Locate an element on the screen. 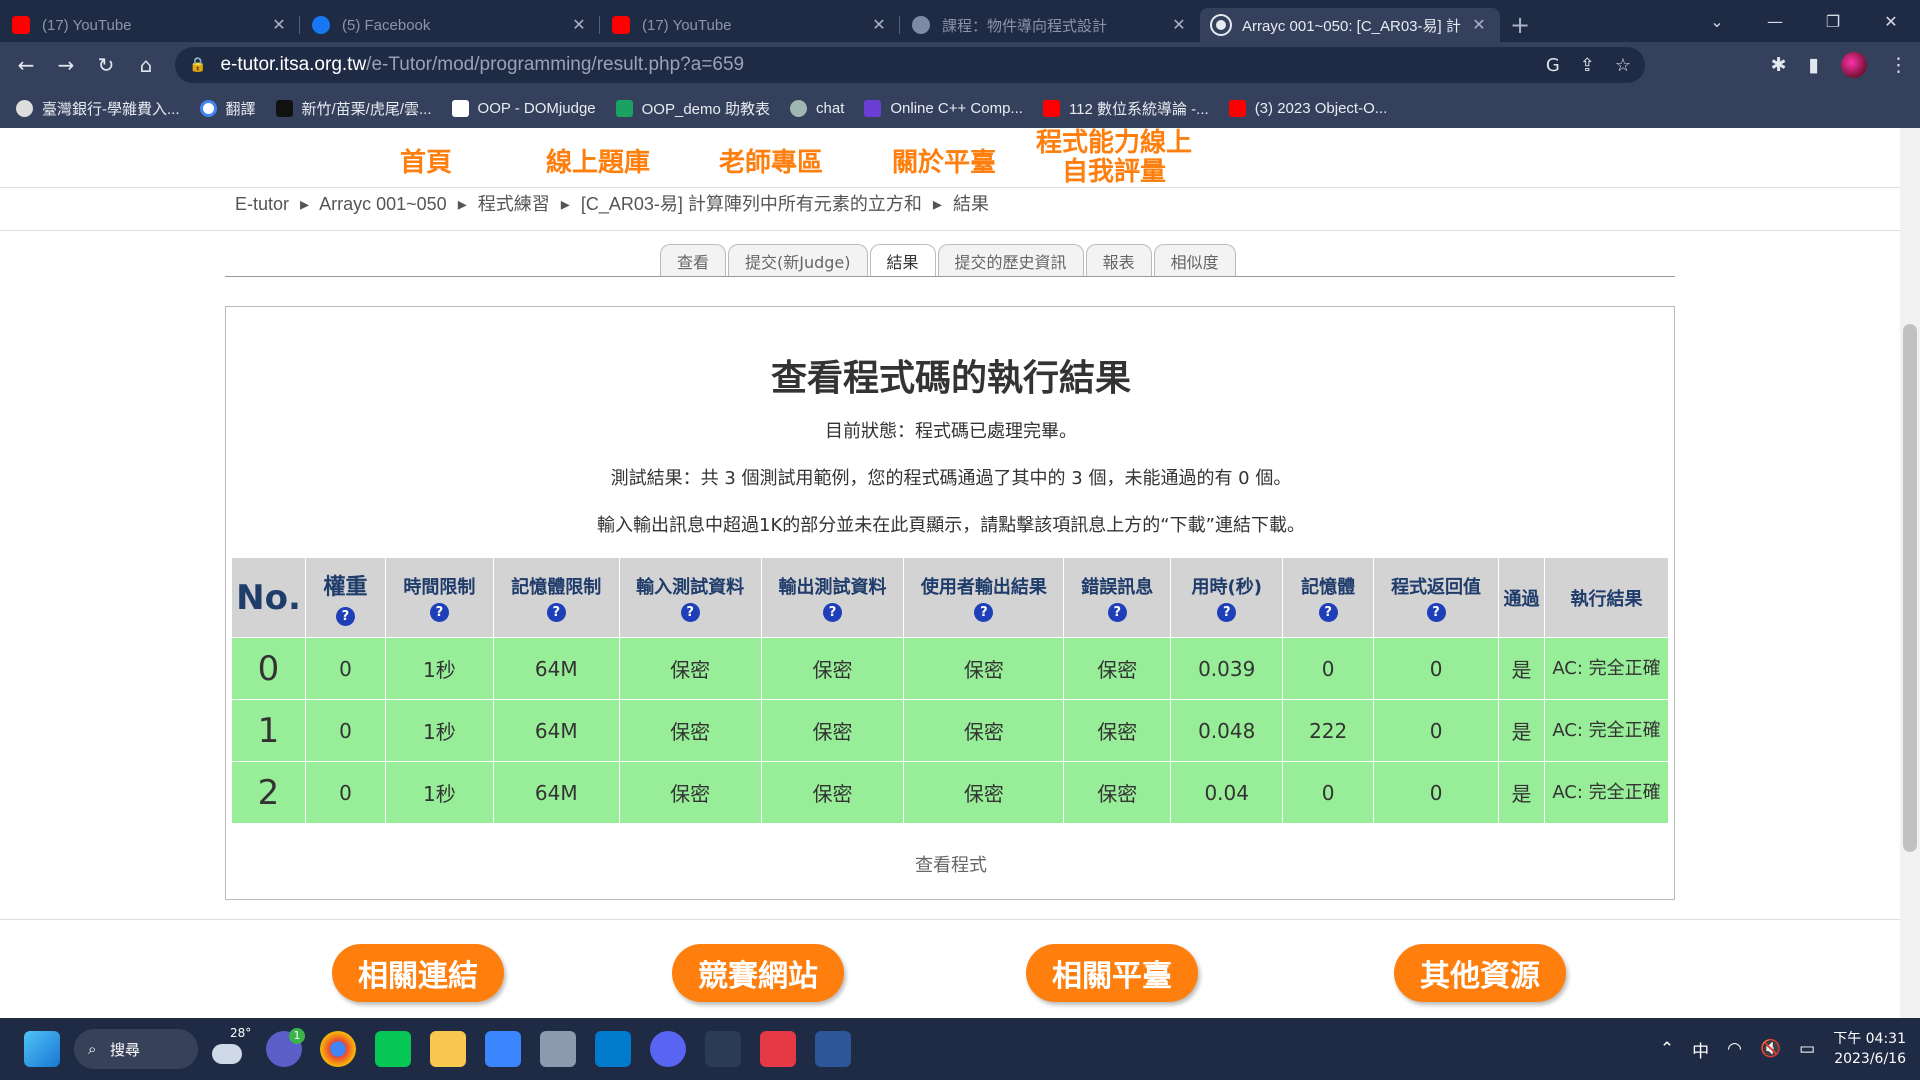 The height and width of the screenshot is (1080, 1920). vscode-icon is located at coordinates (613, 1049).